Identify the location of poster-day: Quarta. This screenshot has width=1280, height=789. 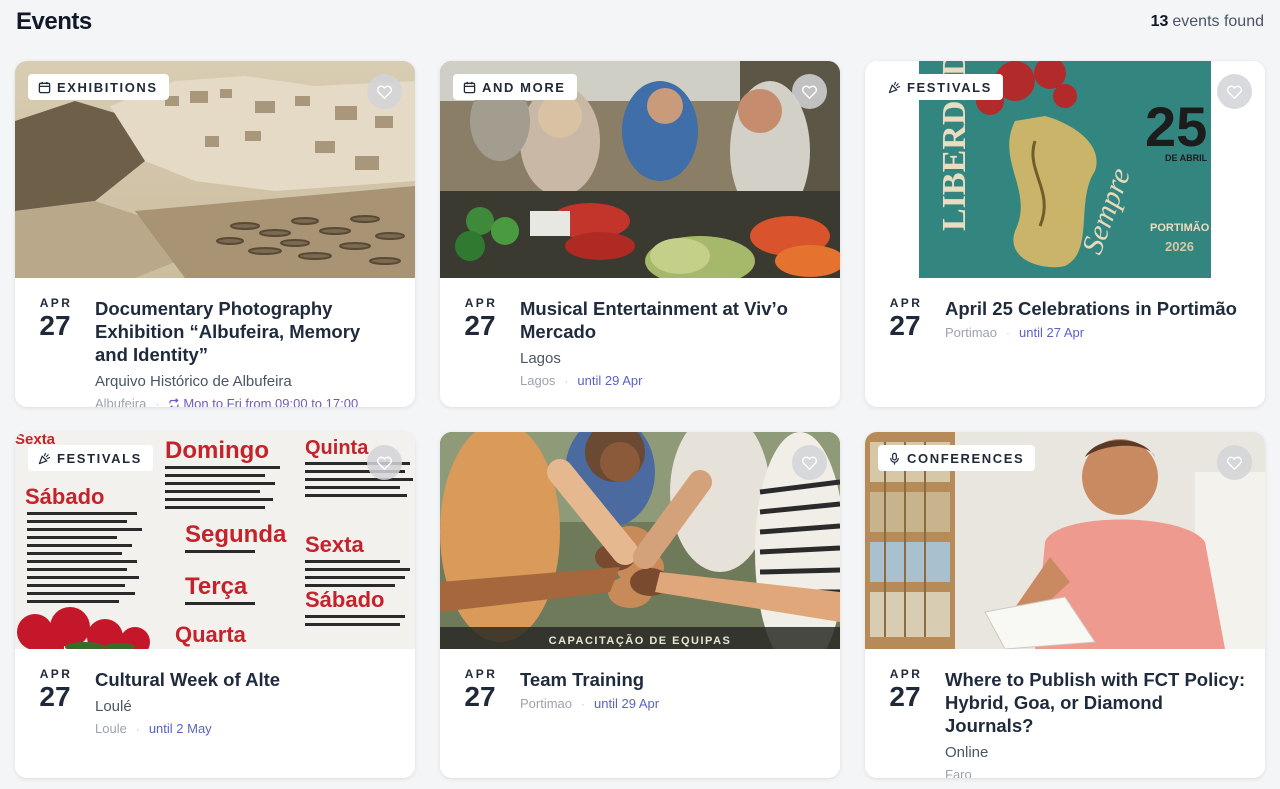
(211, 634).